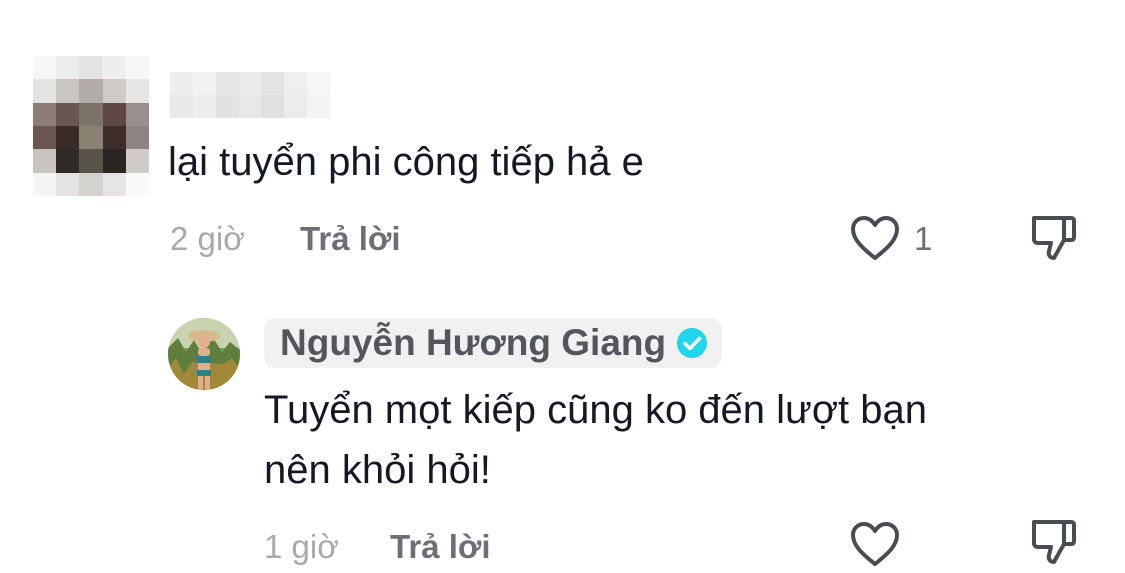 The height and width of the screenshot is (573, 1125). I want to click on author-name: Nguyễn Hương Giang, so click(473, 342).